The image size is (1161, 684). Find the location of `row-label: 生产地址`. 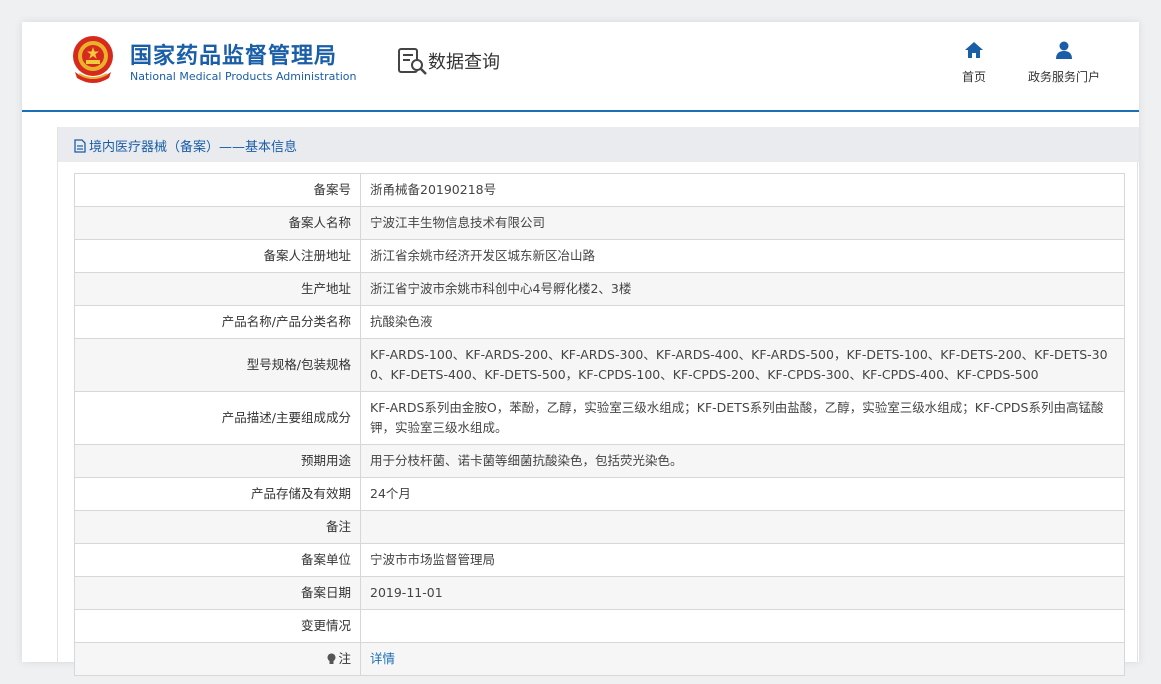

row-label: 生产地址 is located at coordinates (217, 289).